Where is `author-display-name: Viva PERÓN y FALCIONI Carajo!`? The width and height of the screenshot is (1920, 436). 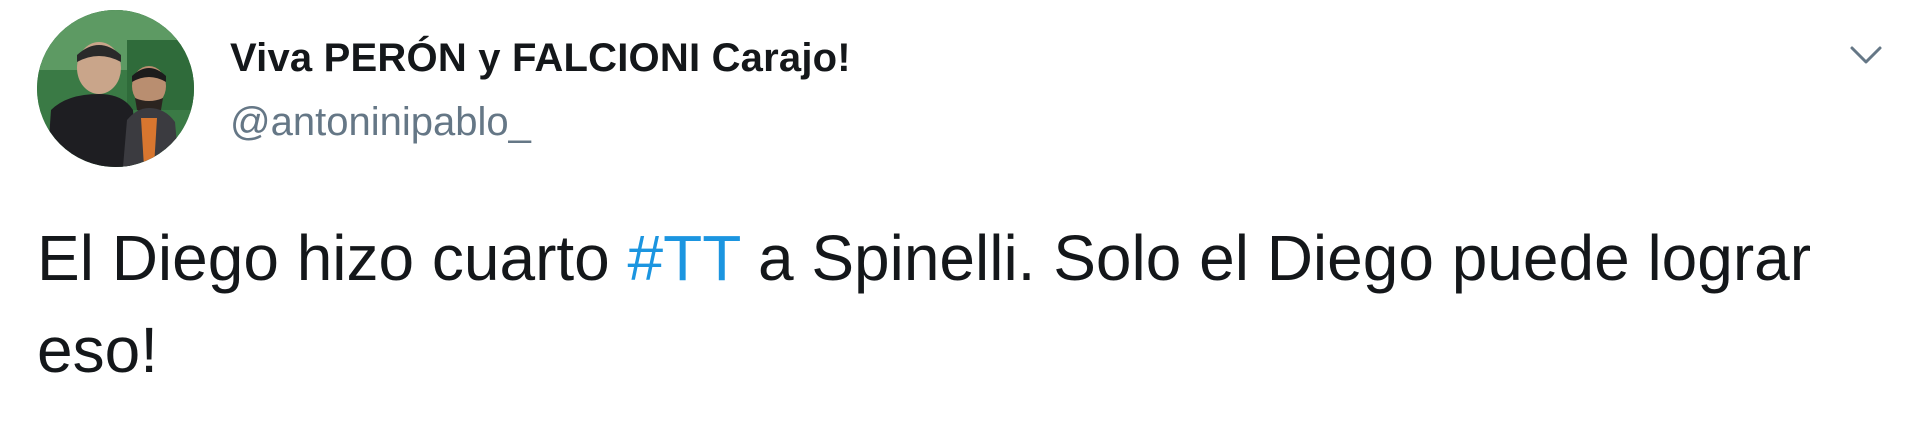 author-display-name: Viva PERÓN y FALCIONI Carajo! is located at coordinates (540, 58).